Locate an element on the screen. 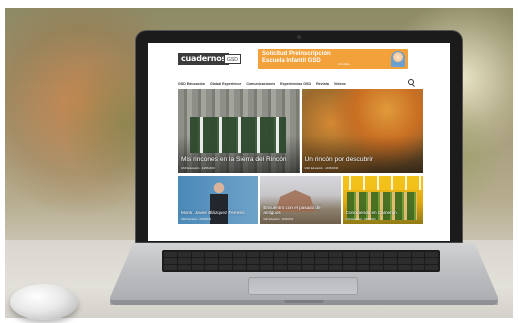  article-title: Mons. Javier Blázquez Ferreiro is located at coordinates (213, 212).